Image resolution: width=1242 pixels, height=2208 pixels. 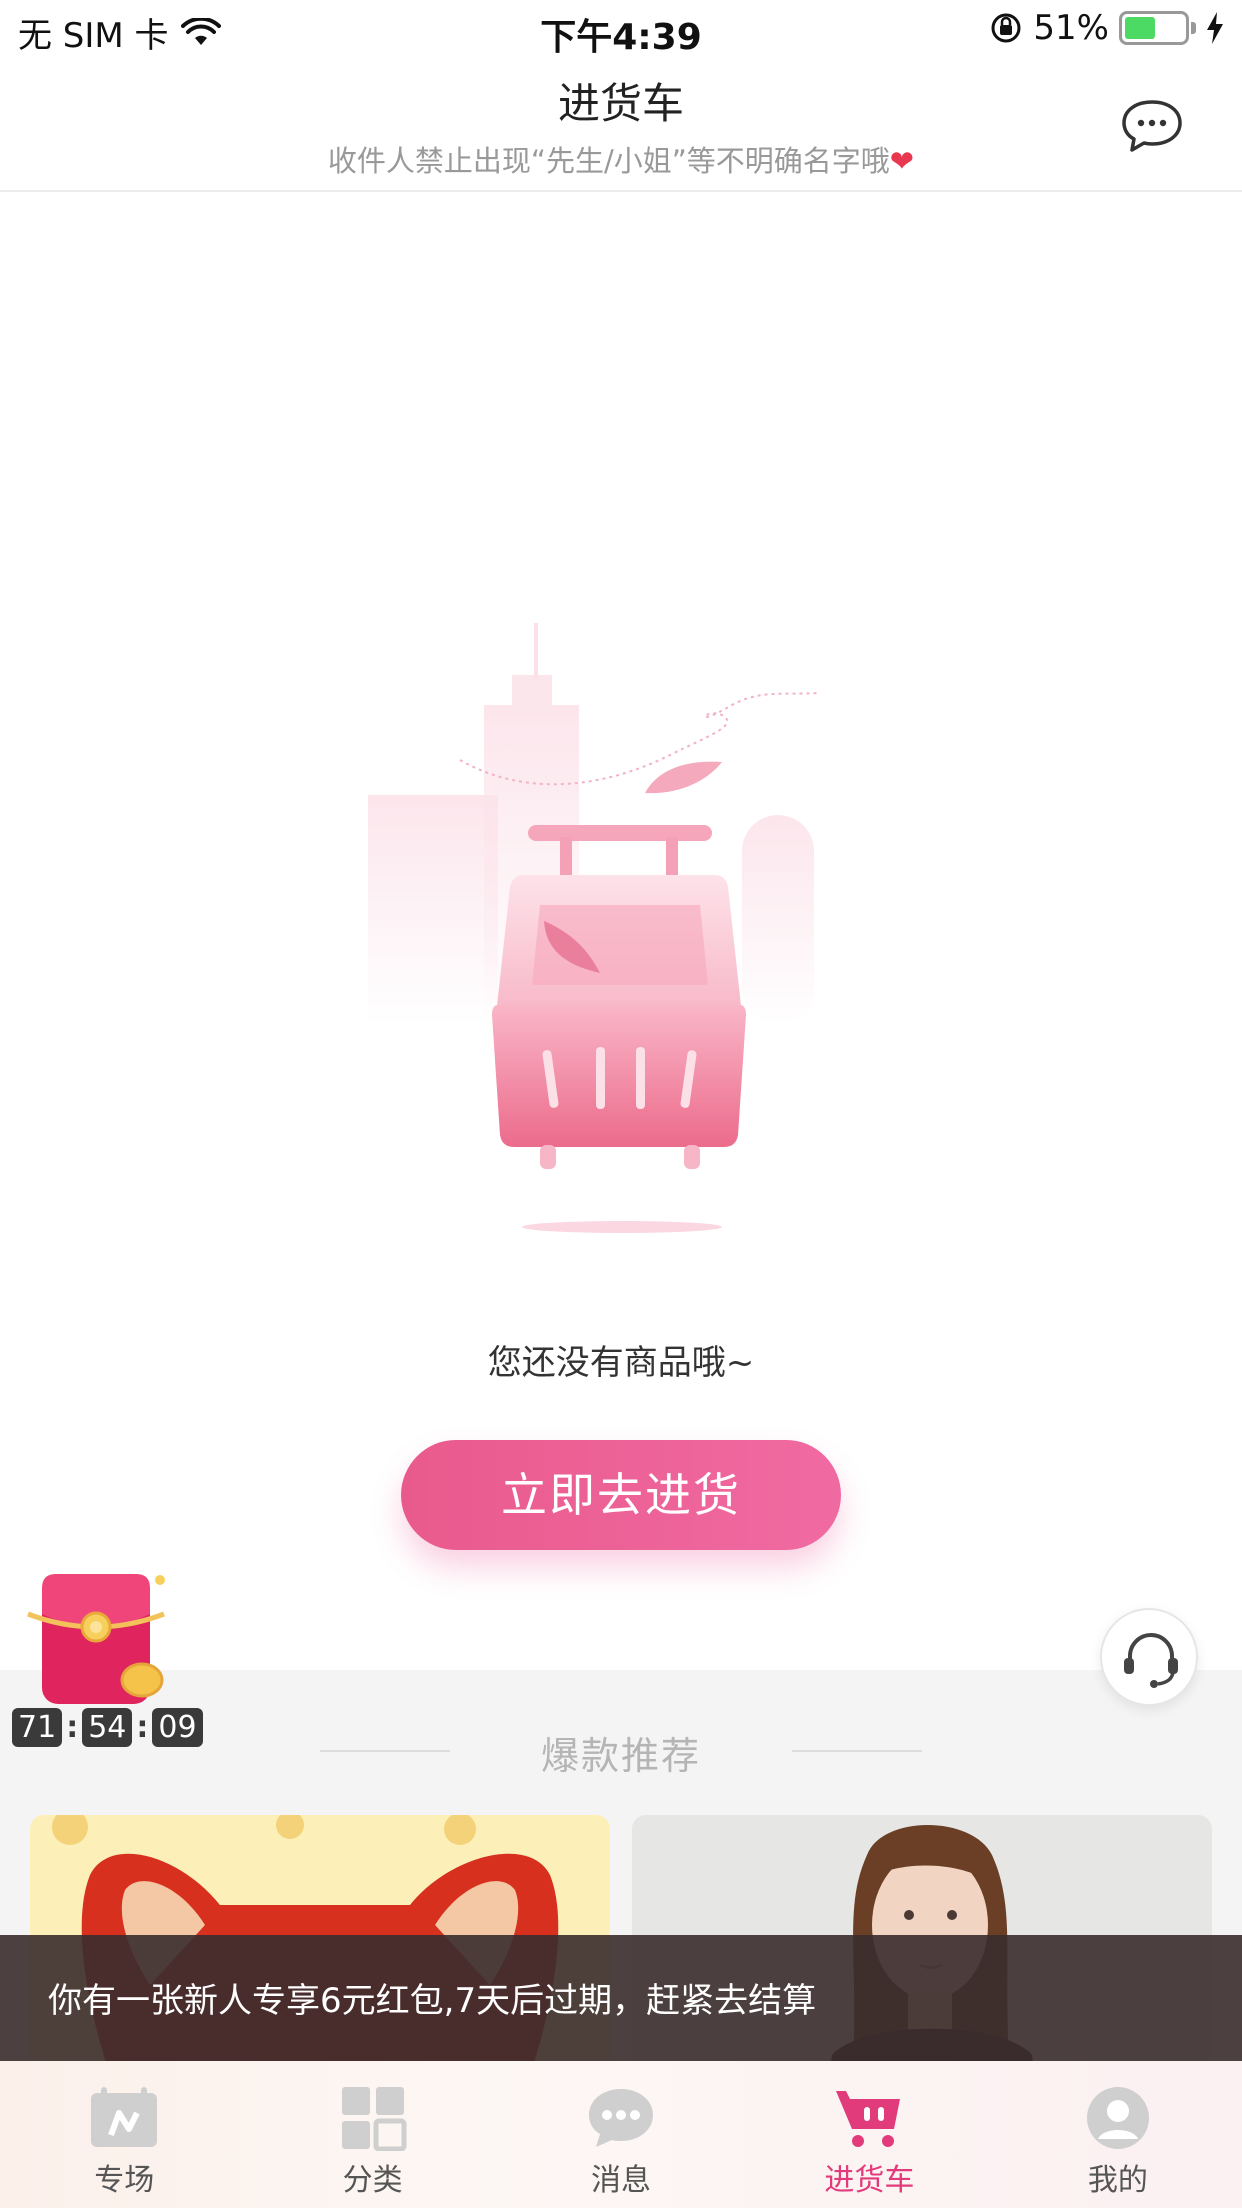 What do you see at coordinates (95, 1640) in the screenshot?
I see `red-packet-icon` at bounding box center [95, 1640].